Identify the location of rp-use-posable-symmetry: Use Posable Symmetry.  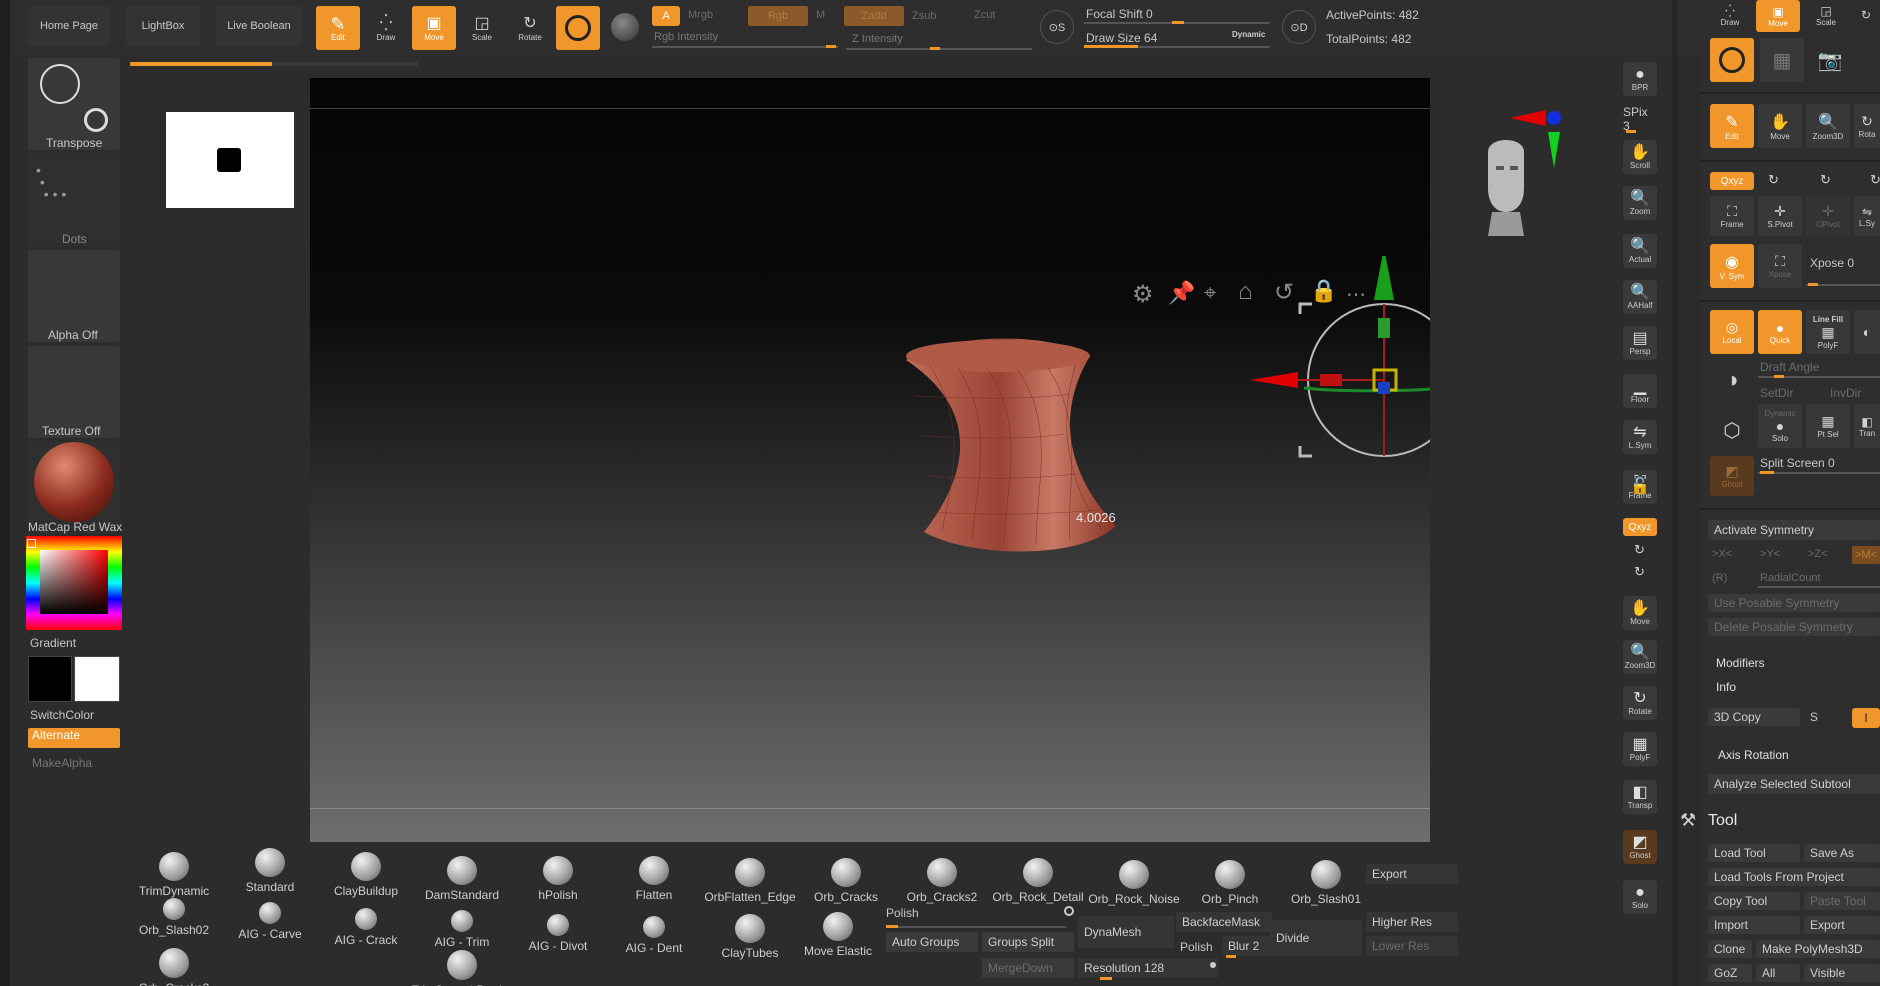
(1794, 603).